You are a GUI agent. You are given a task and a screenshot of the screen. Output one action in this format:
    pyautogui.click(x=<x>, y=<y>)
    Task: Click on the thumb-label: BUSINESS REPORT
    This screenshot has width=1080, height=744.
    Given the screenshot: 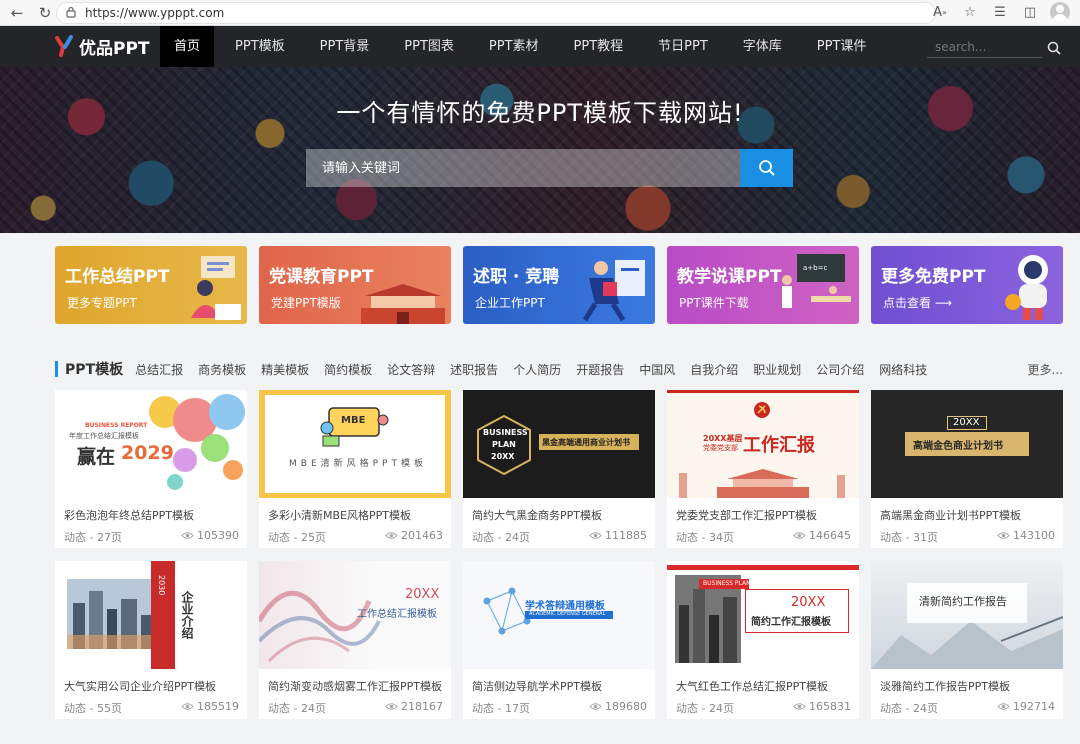 What is the action you would take?
    pyautogui.click(x=116, y=425)
    